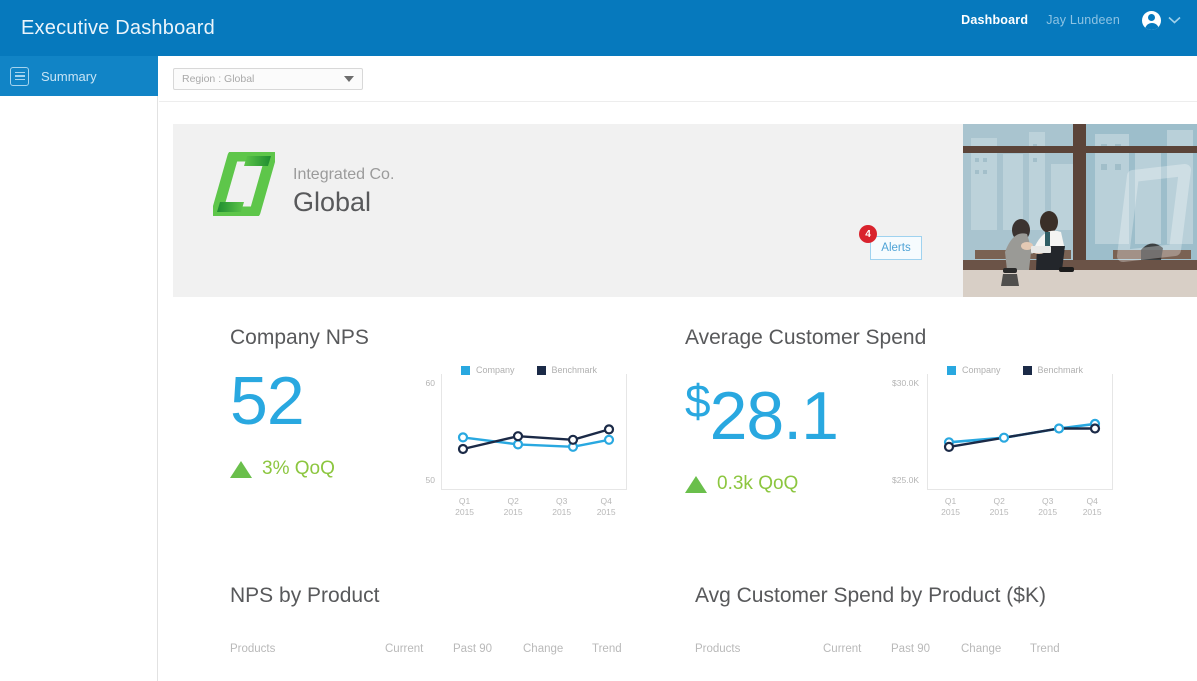 The image size is (1197, 681). What do you see at coordinates (349, 78) in the screenshot?
I see `caret-down-icon` at bounding box center [349, 78].